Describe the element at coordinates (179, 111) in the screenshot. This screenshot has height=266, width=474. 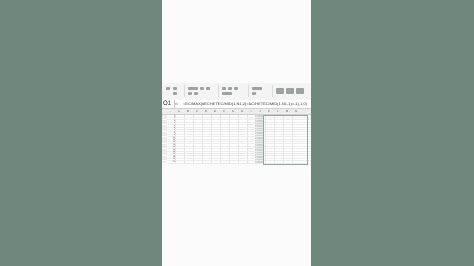
I see `column-header: A` at that location.